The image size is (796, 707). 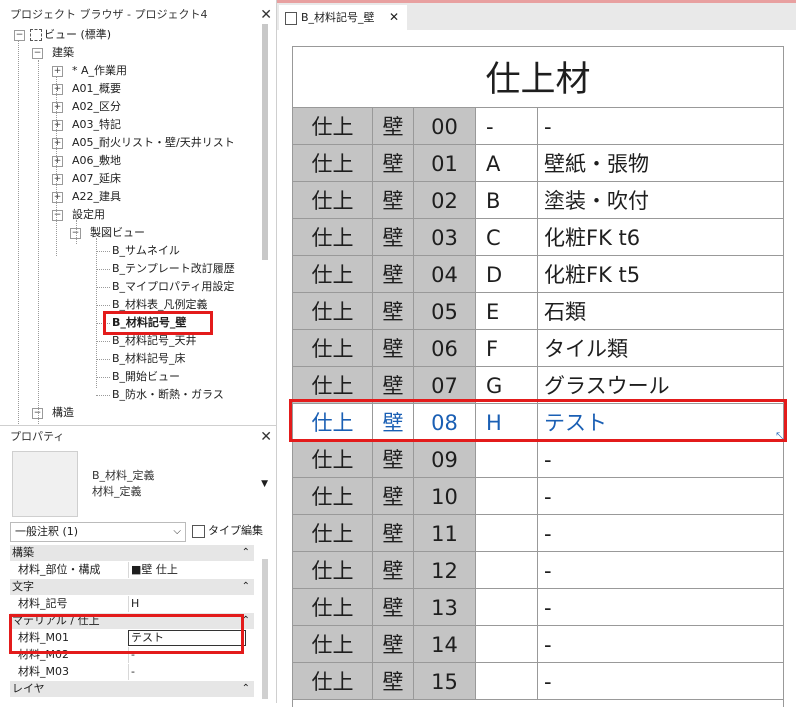 What do you see at coordinates (132, 689) in the screenshot?
I see `property-group-header: レイヤ ⌃` at bounding box center [132, 689].